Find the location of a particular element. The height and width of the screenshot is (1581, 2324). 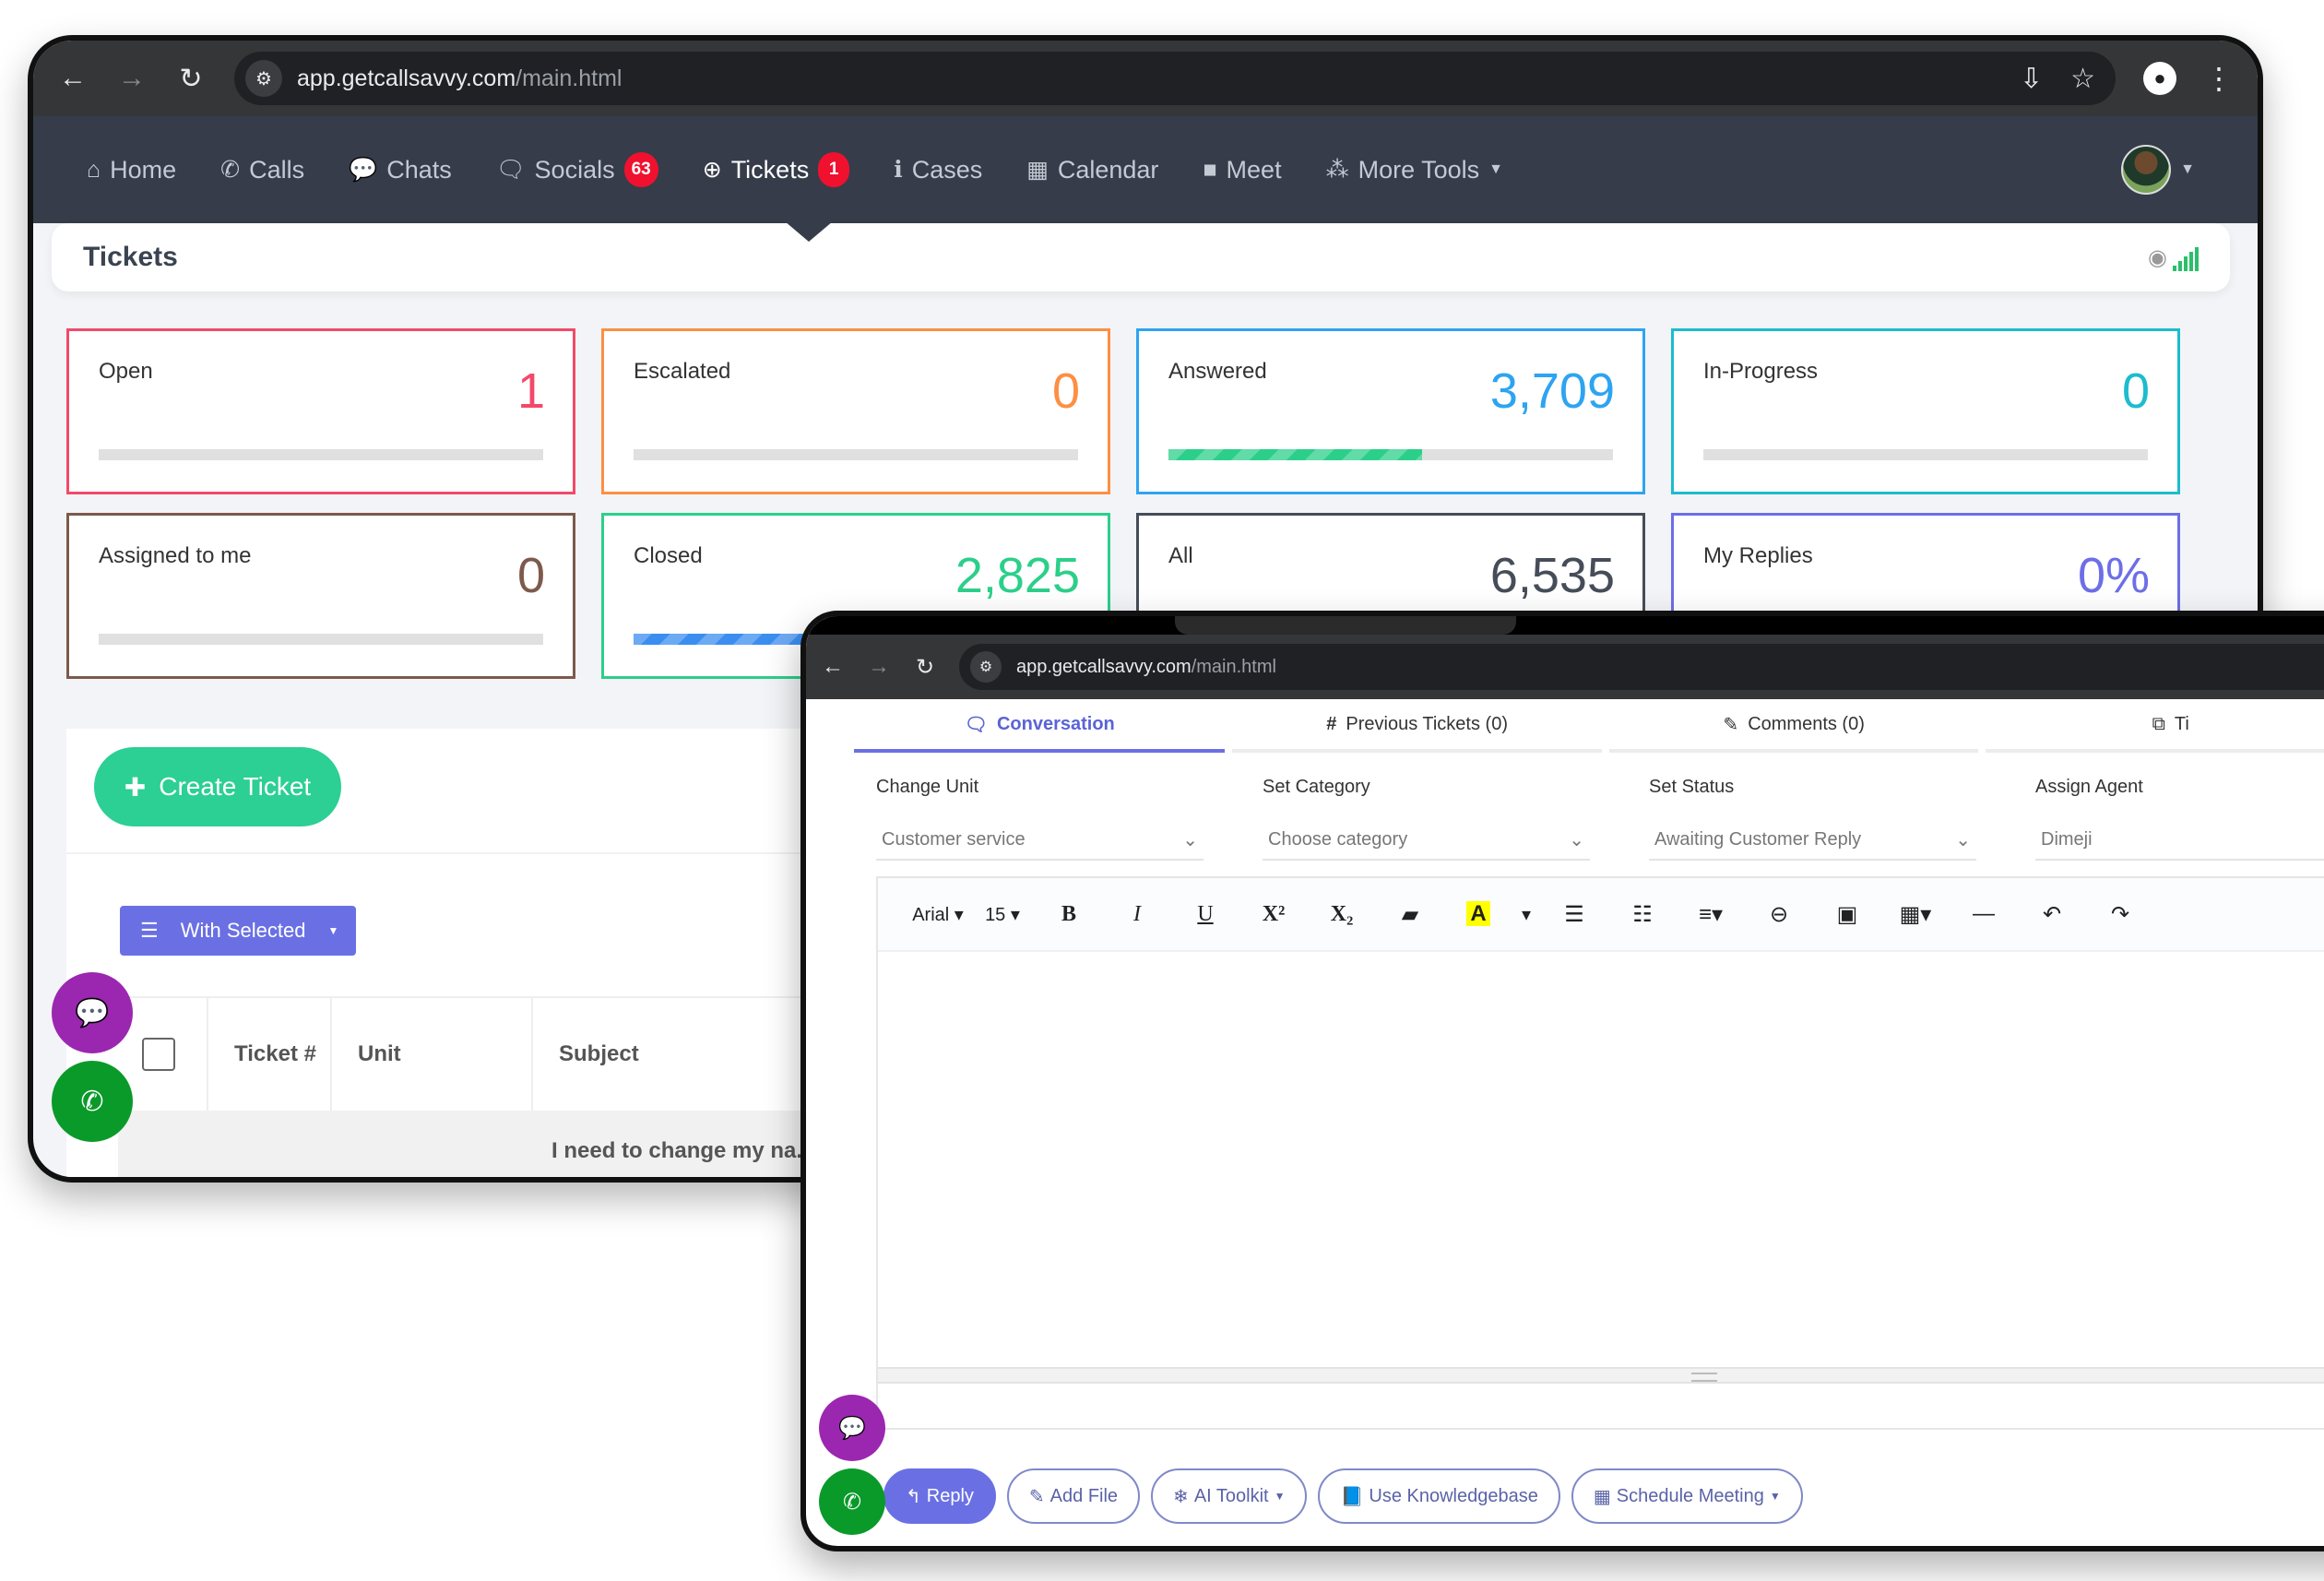

signal-bars-icon is located at coordinates (2186, 258).